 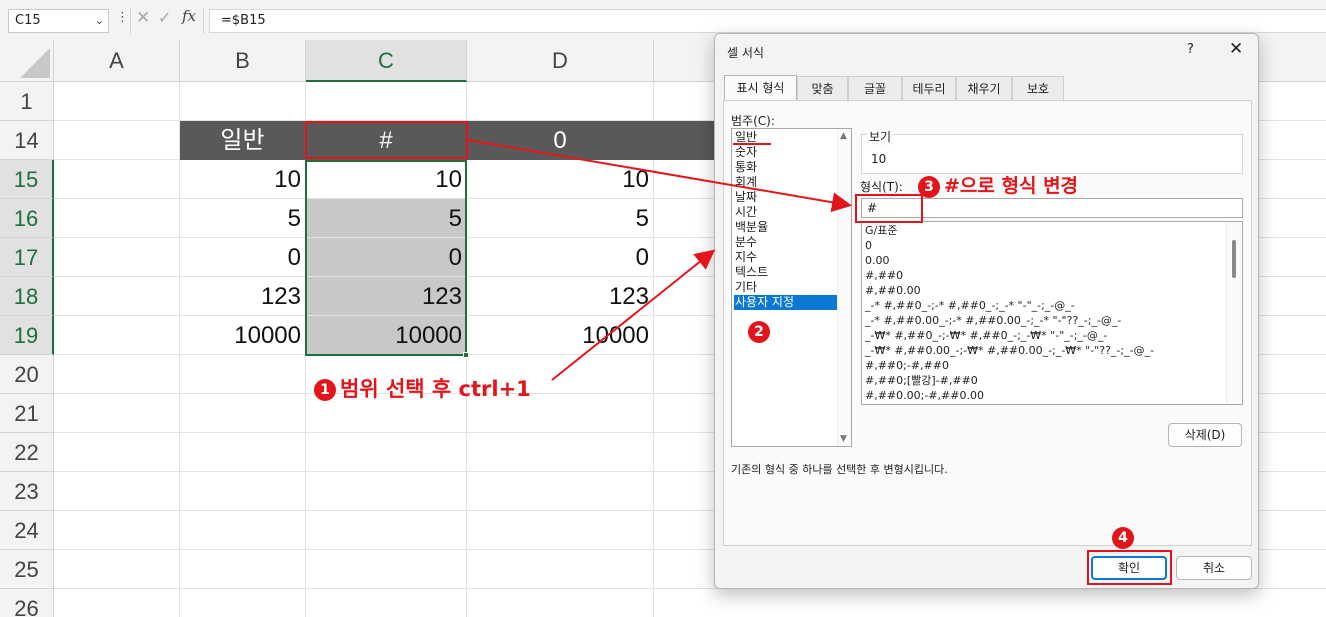 I want to click on help-icon: ?, so click(x=1190, y=49).